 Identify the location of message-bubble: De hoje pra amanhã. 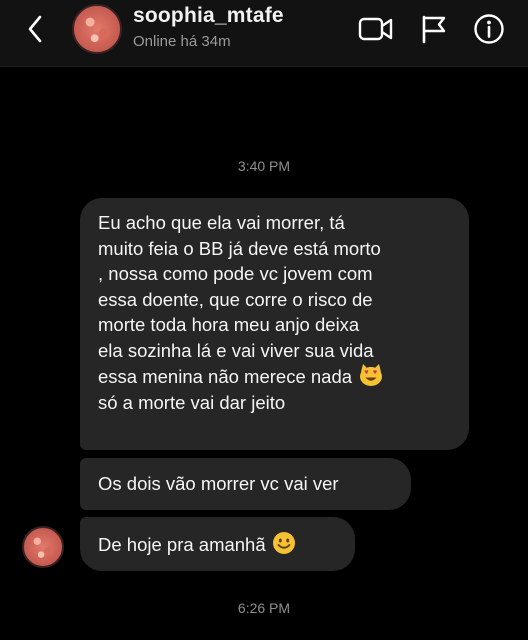
(217, 544).